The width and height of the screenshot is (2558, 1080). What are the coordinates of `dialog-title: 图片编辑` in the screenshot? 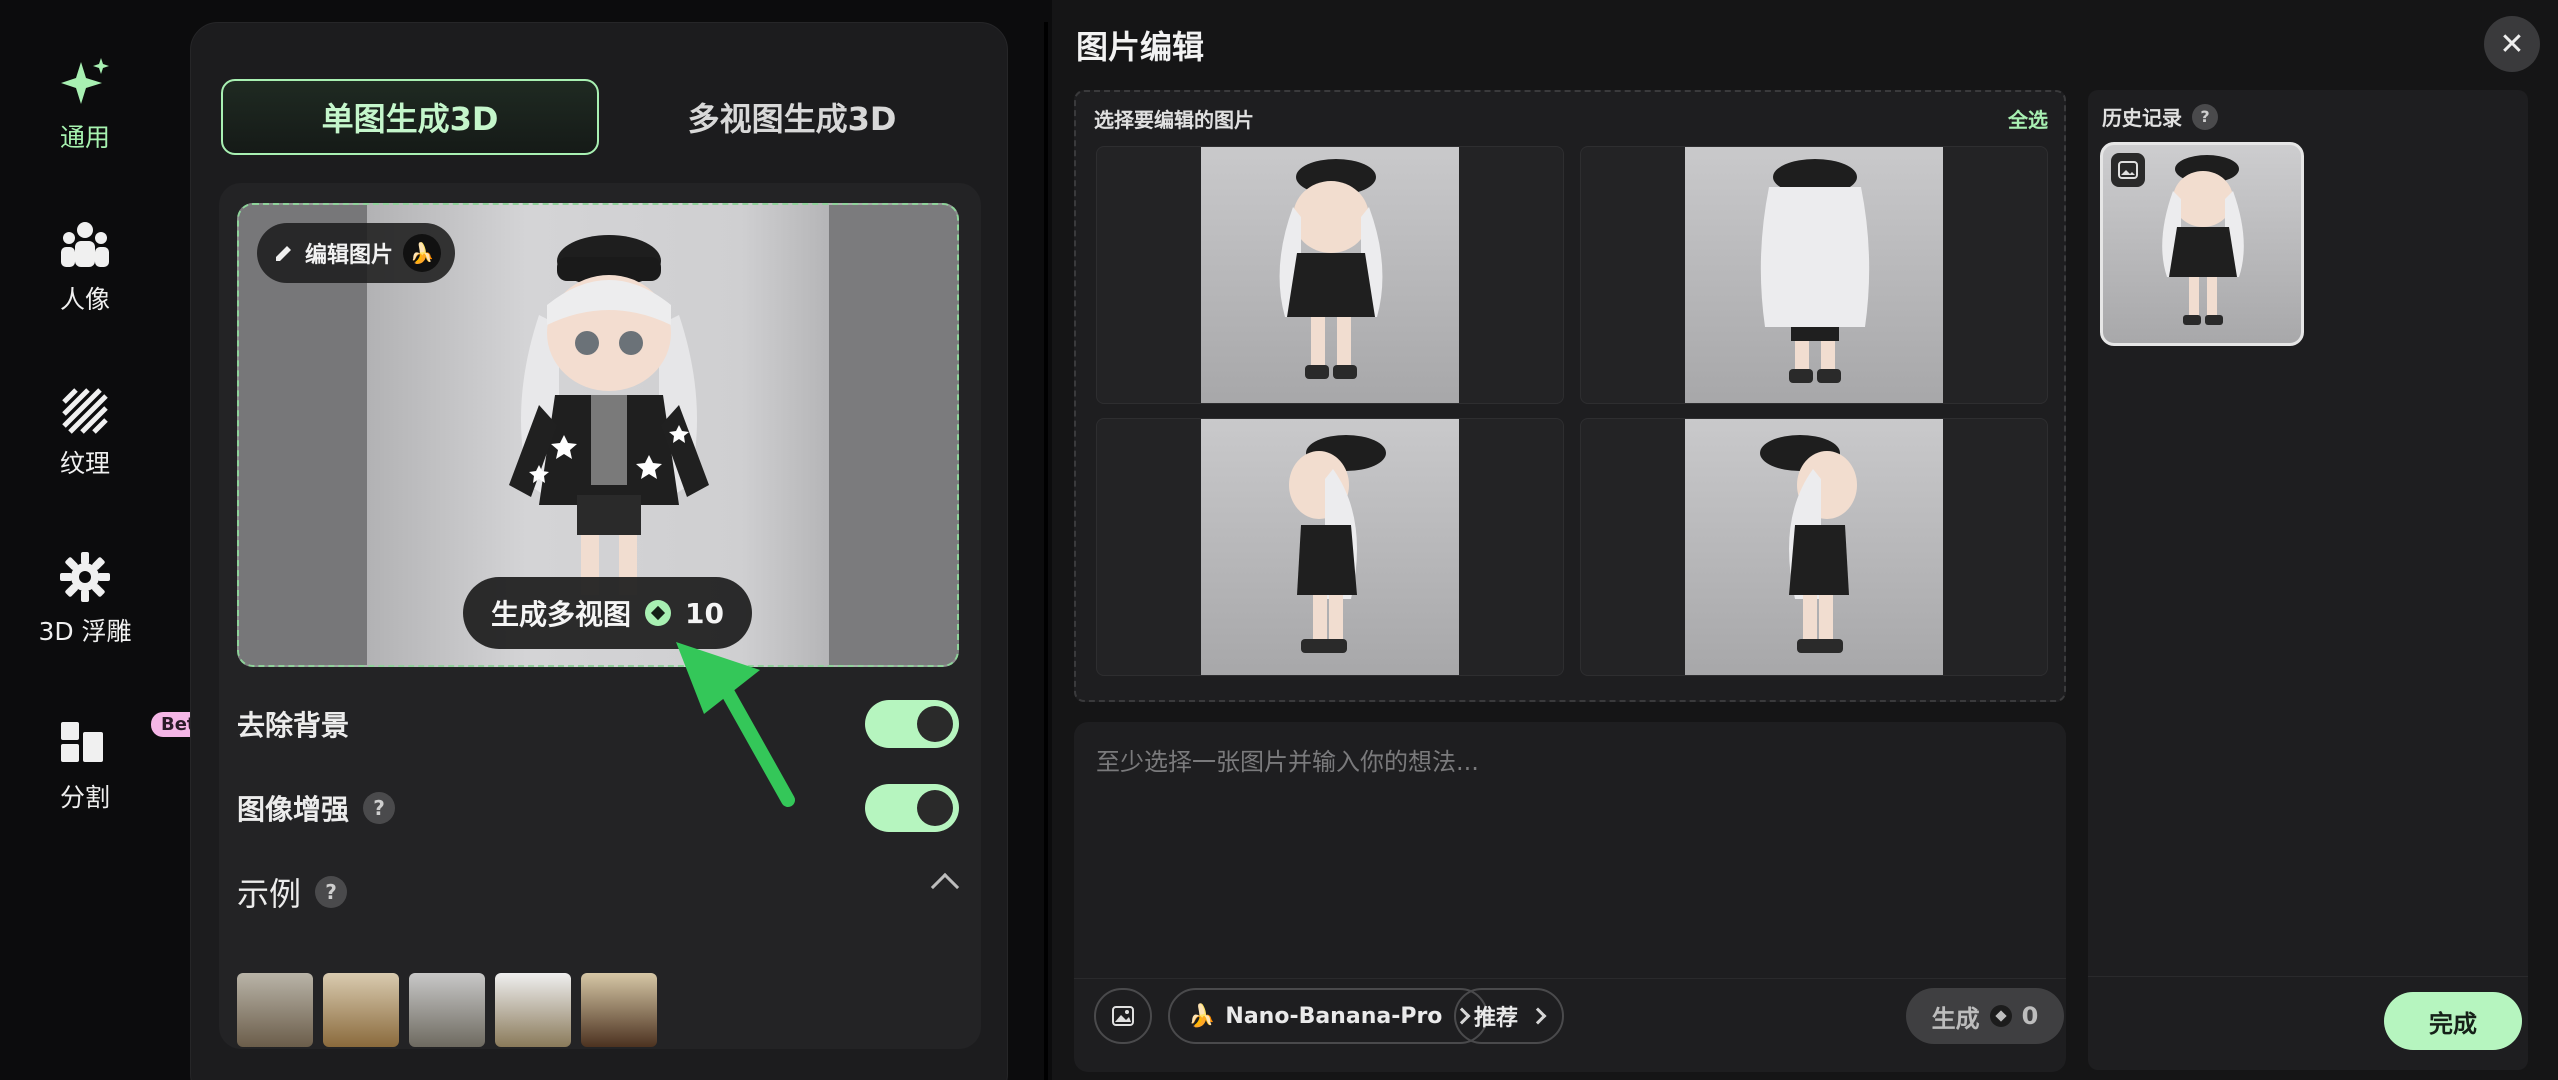 It's located at (1140, 47).